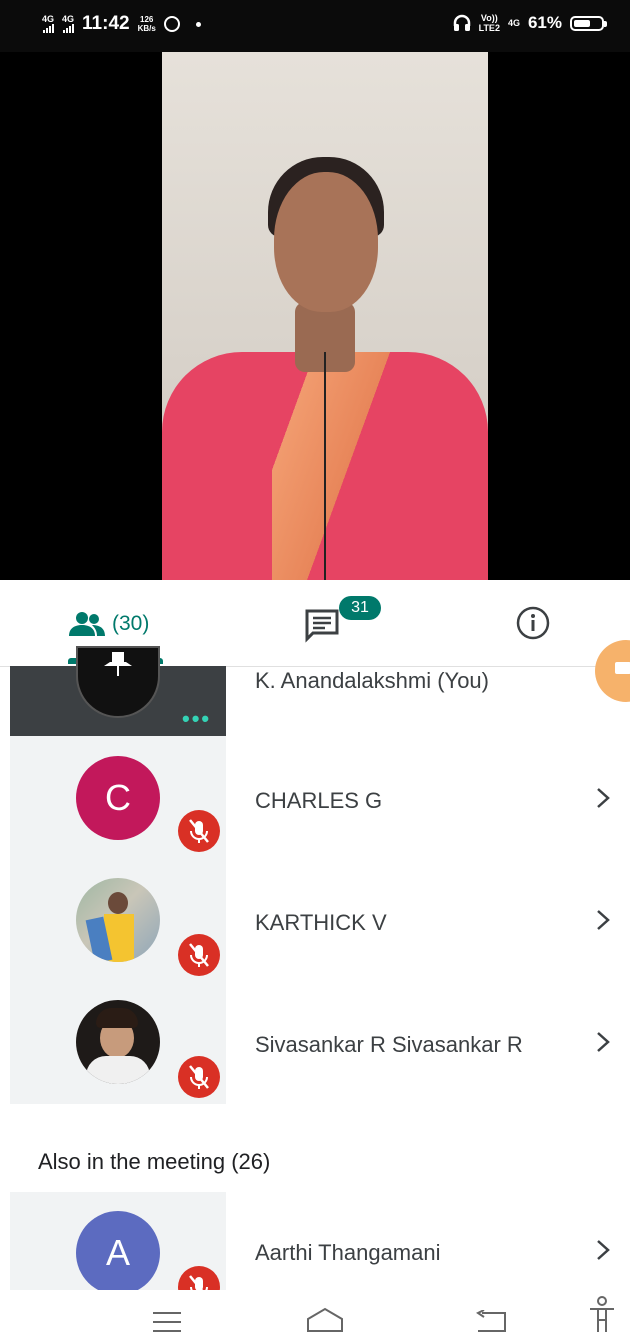  Describe the element at coordinates (315, 26) in the screenshot. I see `status-bar: 4G 4G 11:42 126 KB/s Vo)) LTE2 4G 61%` at that location.